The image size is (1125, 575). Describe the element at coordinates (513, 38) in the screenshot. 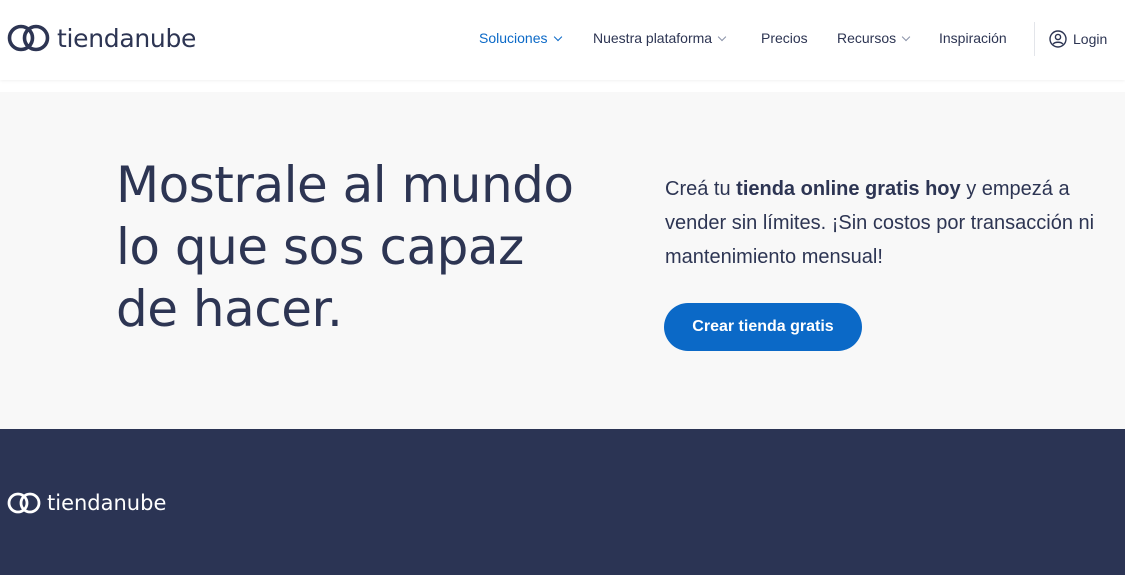

I see `nav-label: Soluciones` at that location.